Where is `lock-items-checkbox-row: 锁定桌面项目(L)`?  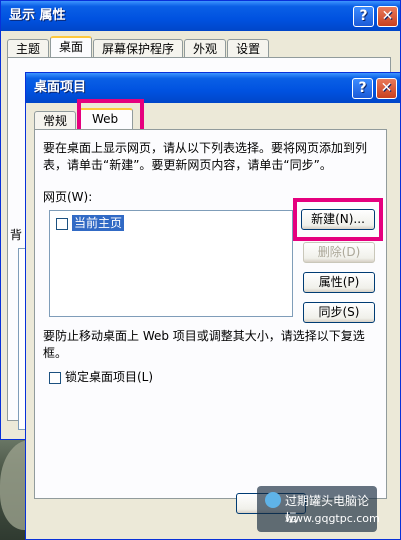 lock-items-checkbox-row: 锁定桌面项目(L) is located at coordinates (101, 376).